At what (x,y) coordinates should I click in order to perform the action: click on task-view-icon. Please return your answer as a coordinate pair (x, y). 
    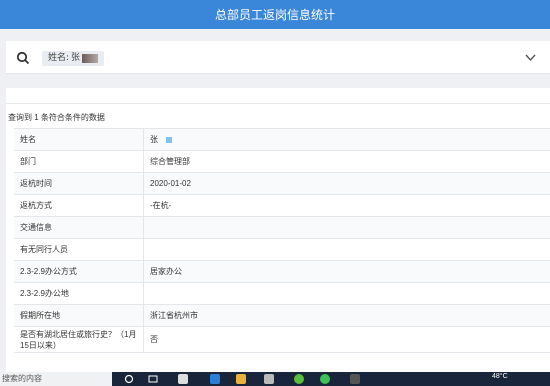
    Looking at the image, I should click on (153, 379).